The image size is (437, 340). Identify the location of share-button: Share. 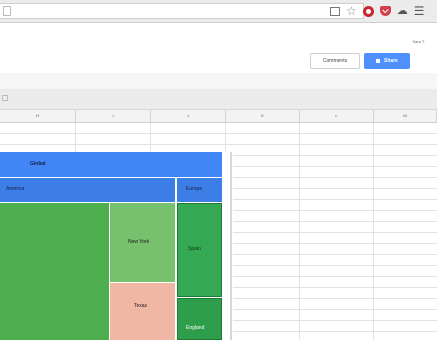
(387, 61).